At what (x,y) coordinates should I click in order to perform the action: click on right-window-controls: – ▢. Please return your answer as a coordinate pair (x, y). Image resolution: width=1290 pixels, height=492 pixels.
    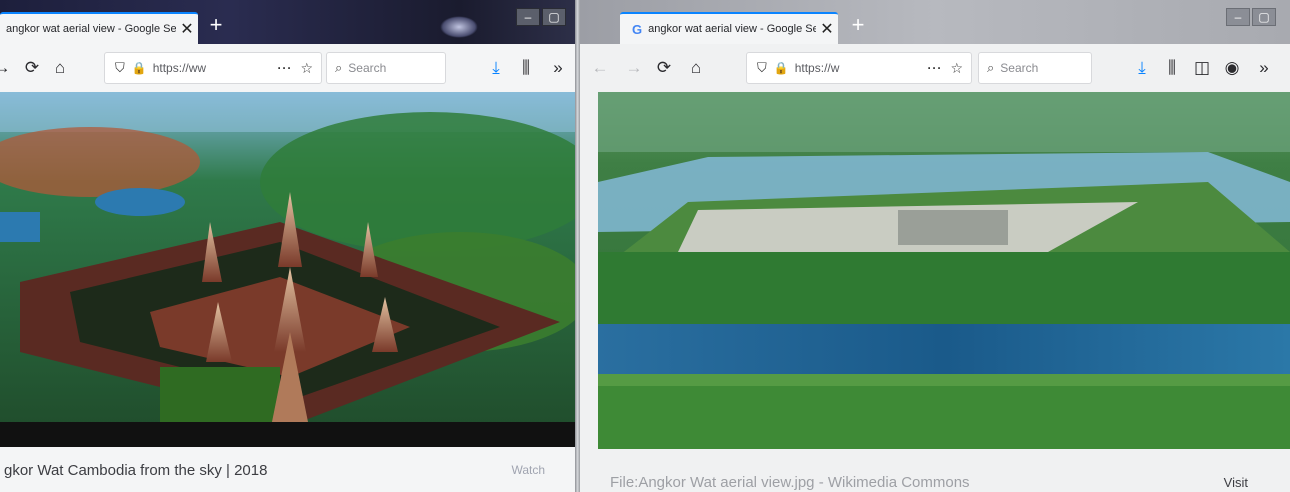
    Looking at the image, I should click on (1251, 17).